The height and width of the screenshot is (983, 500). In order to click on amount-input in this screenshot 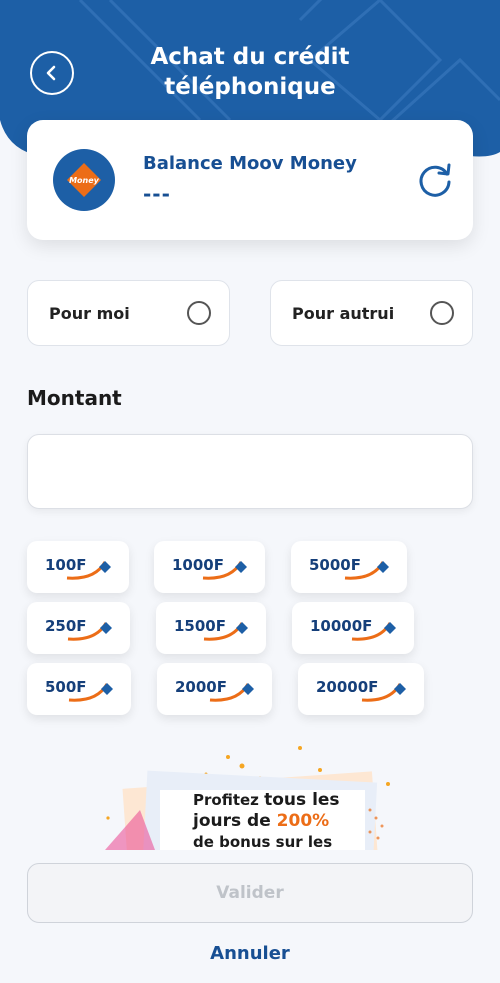, I will do `click(250, 471)`.